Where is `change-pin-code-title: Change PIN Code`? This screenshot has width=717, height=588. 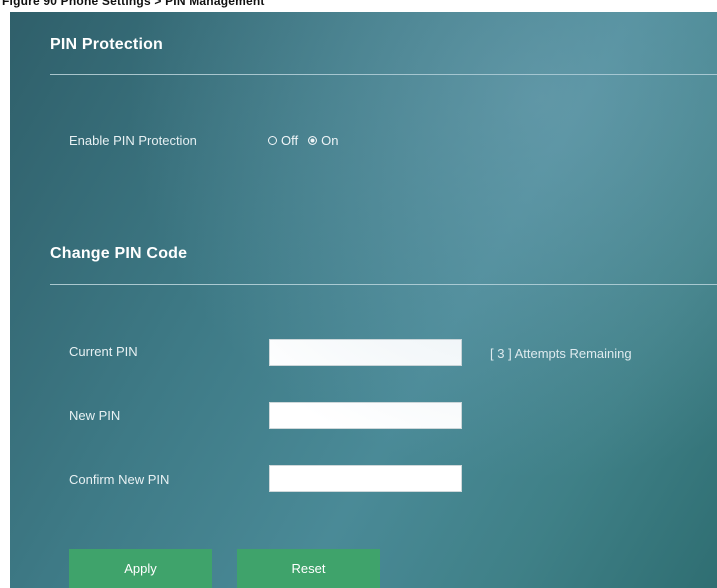
change-pin-code-title: Change PIN Code is located at coordinates (119, 253).